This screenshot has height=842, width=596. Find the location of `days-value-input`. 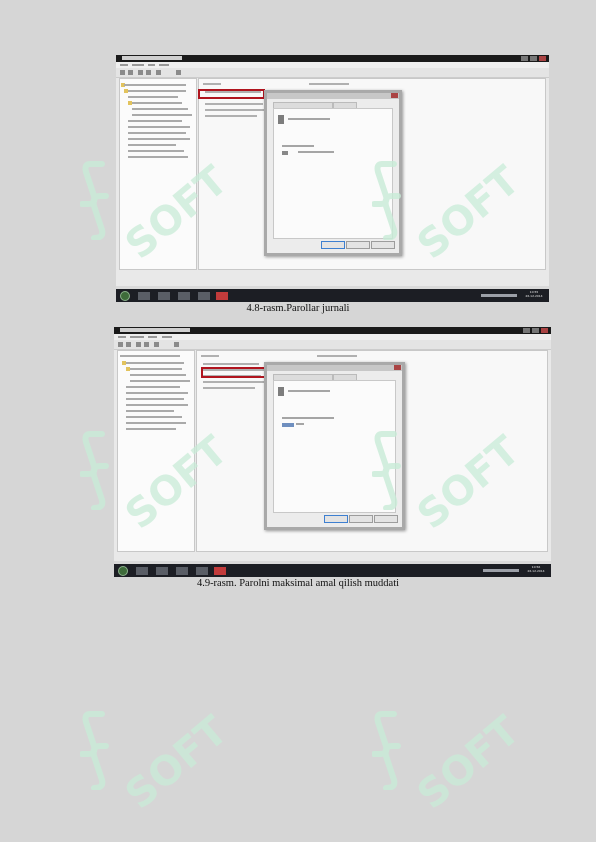

days-value-input is located at coordinates (288, 425).